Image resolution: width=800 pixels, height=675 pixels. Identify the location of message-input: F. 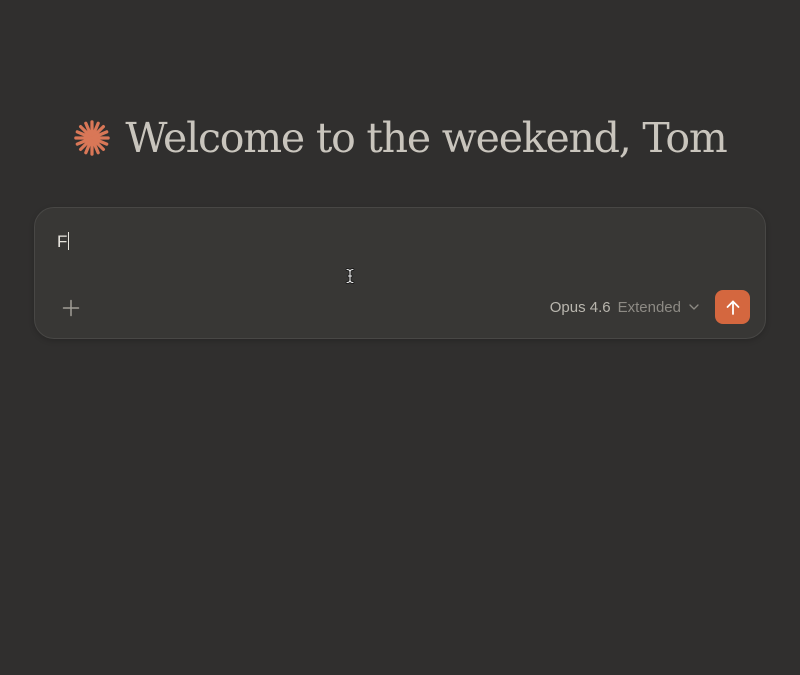
(63, 242).